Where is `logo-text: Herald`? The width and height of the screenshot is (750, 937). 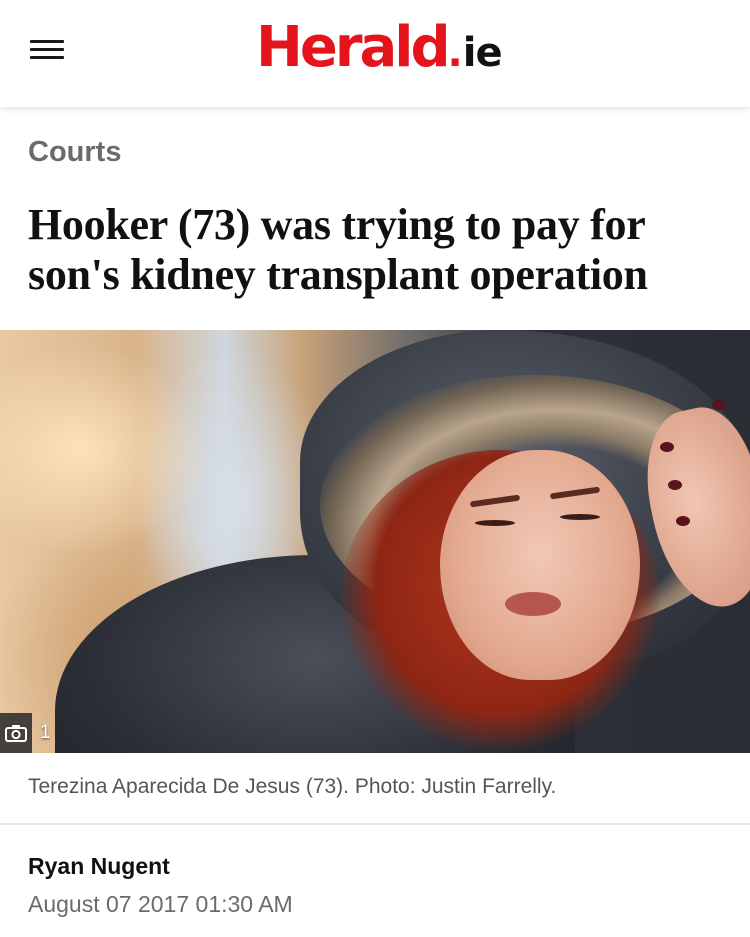 logo-text: Herald is located at coordinates (353, 47).